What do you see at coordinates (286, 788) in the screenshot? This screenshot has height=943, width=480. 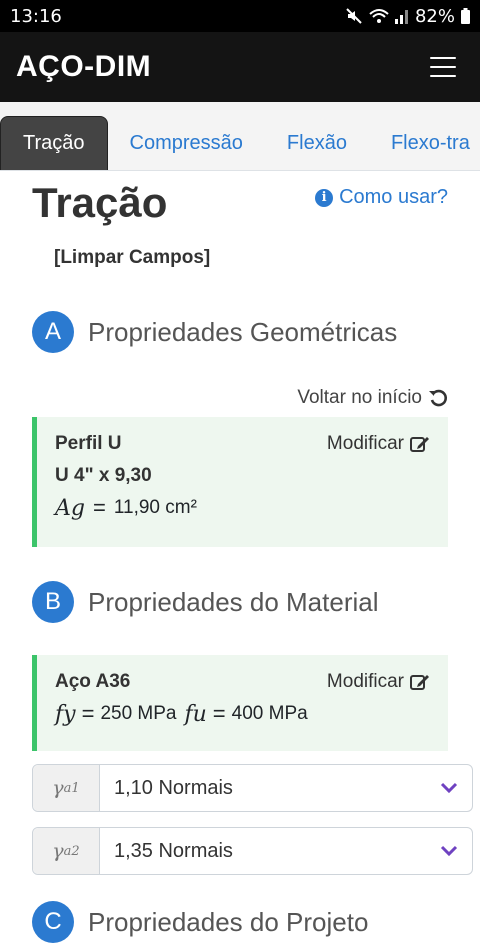 I see `gamma-a1-value-box: 1,10 Normais` at bounding box center [286, 788].